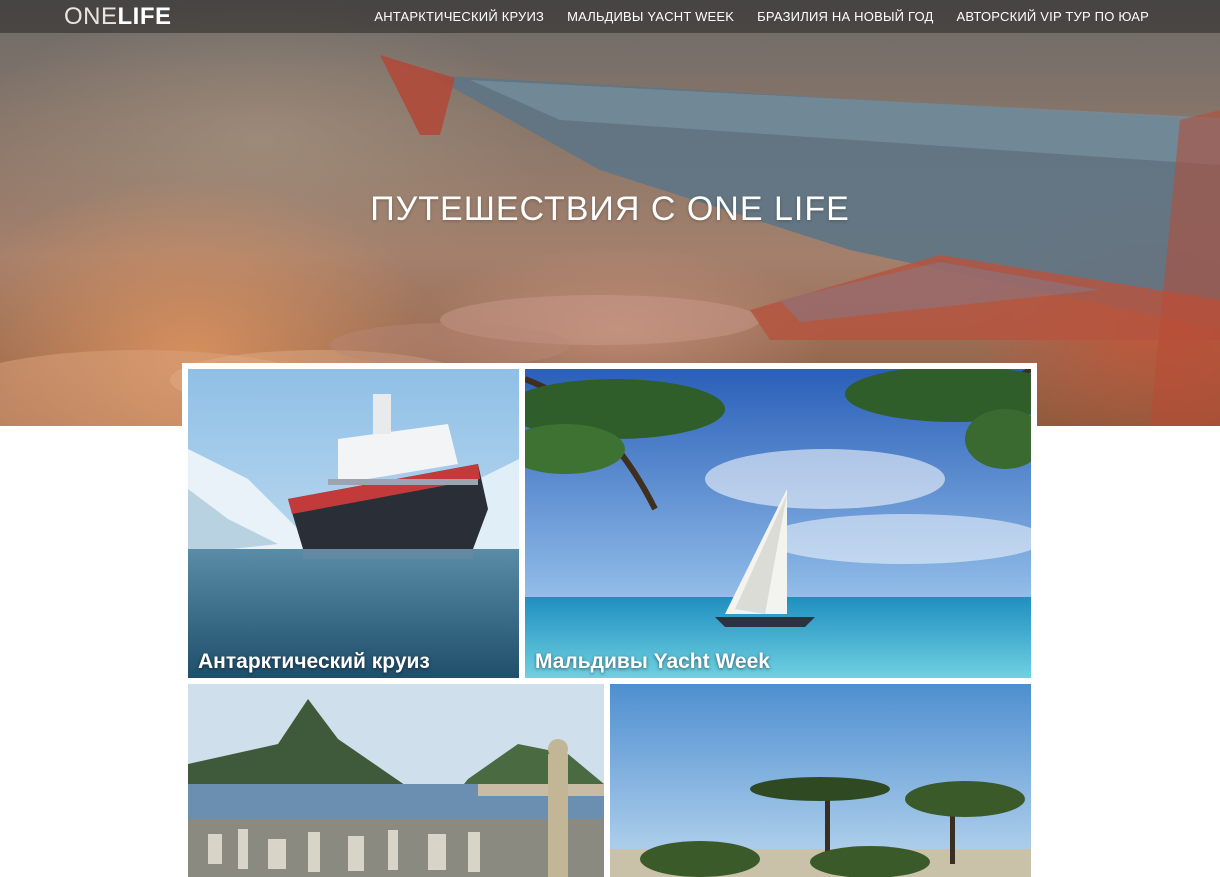  I want to click on site-logo: ONELIFE, so click(118, 17).